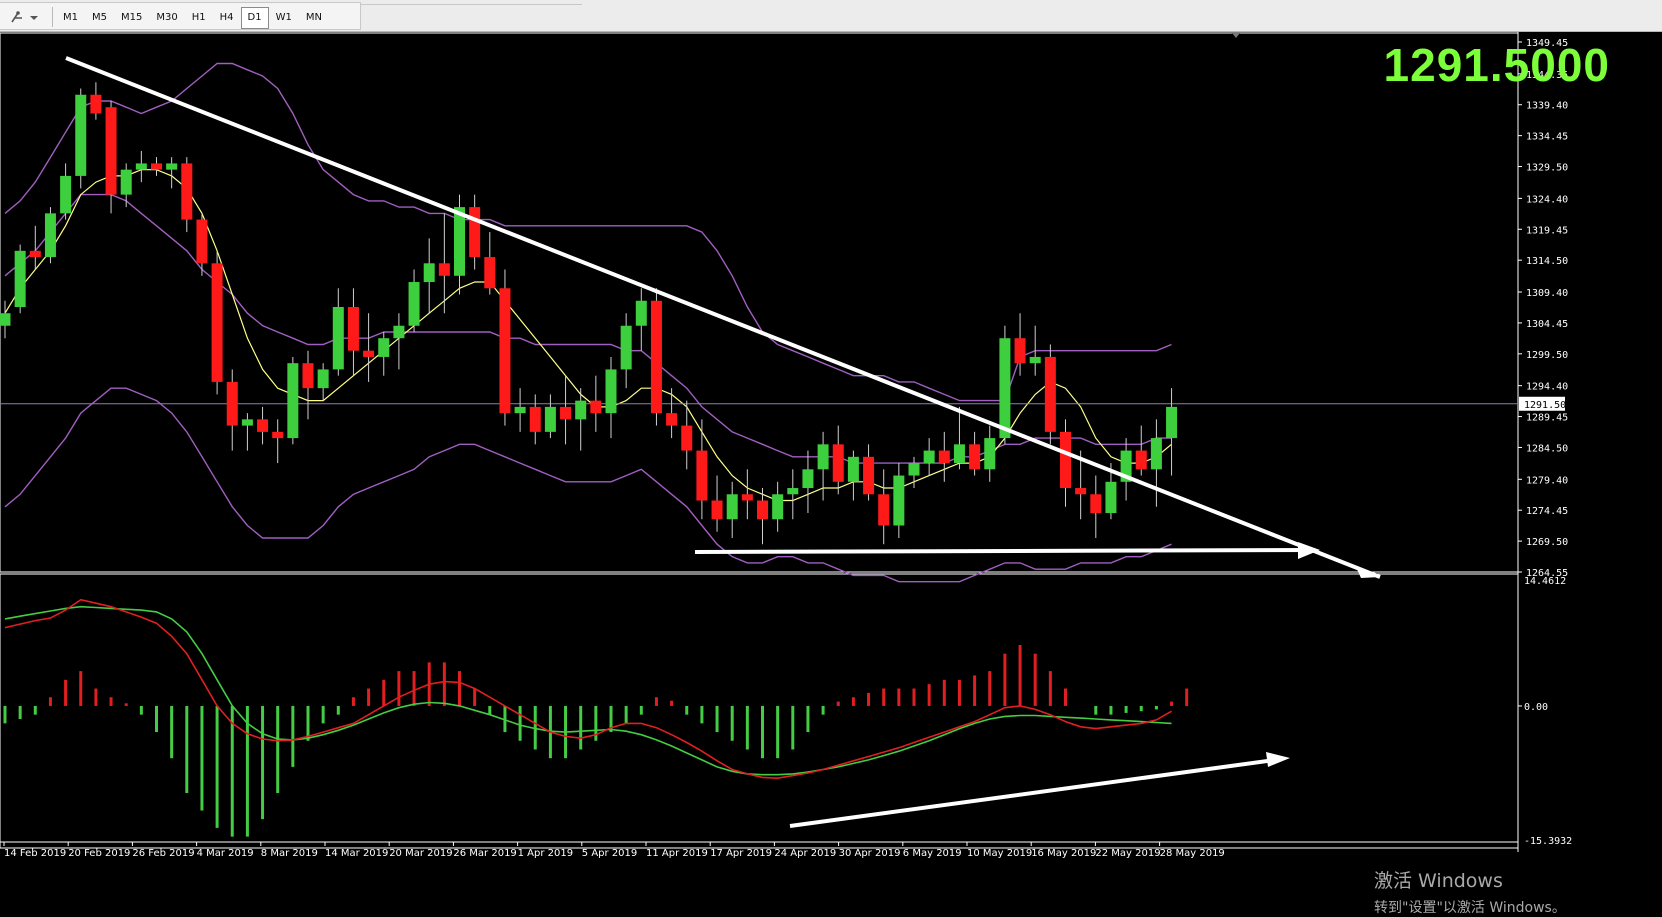 This screenshot has width=1662, height=917. Describe the element at coordinates (1496, 65) in the screenshot. I see `current-price-display: 1291.5000` at that location.